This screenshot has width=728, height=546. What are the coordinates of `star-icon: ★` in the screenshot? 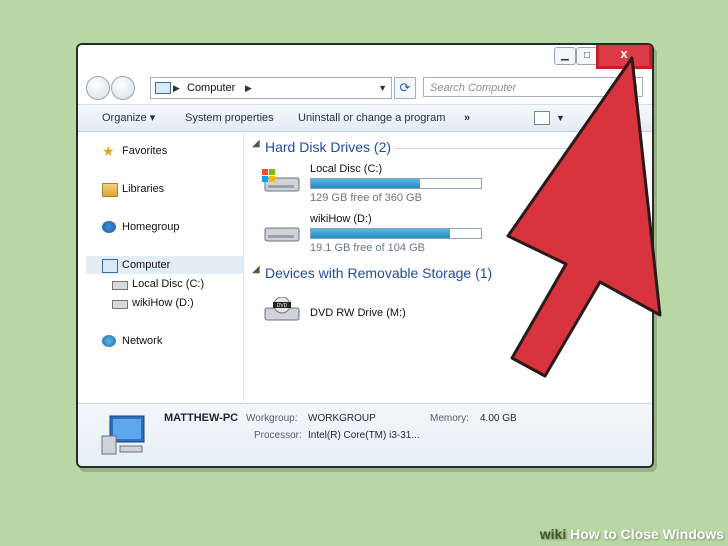 It's located at (108, 151).